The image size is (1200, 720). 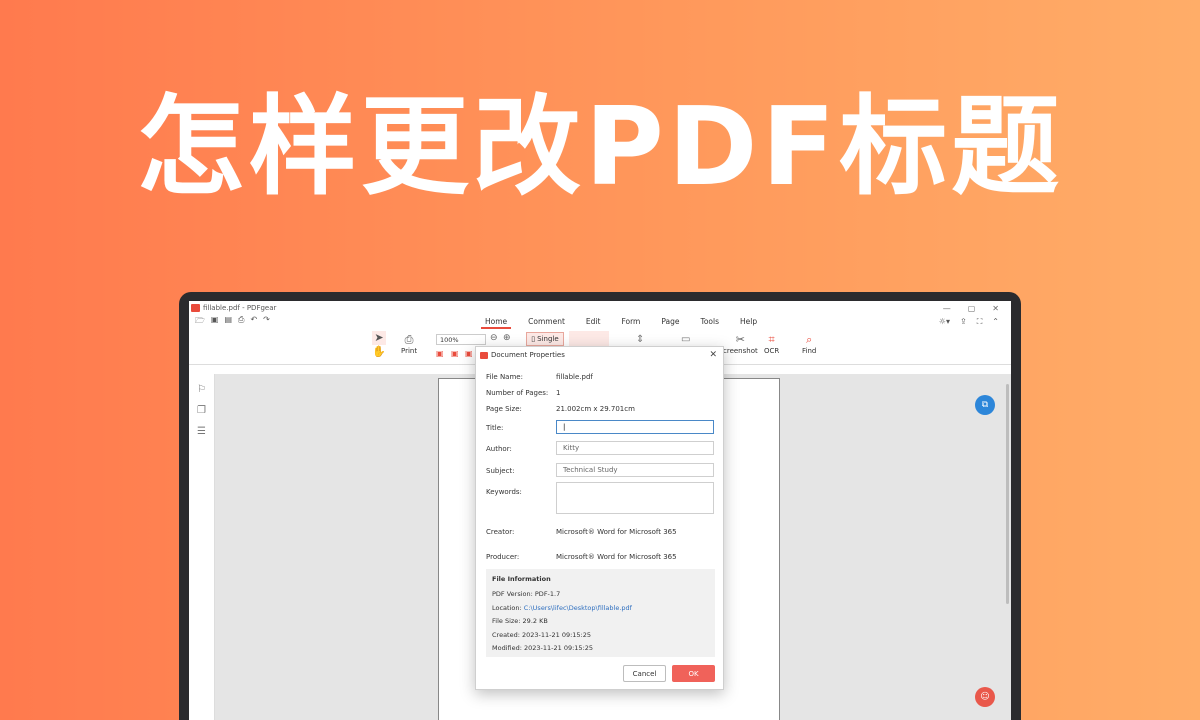 I want to click on left-sidebar: ⚐ ❐ ☰, so click(x=202, y=547).